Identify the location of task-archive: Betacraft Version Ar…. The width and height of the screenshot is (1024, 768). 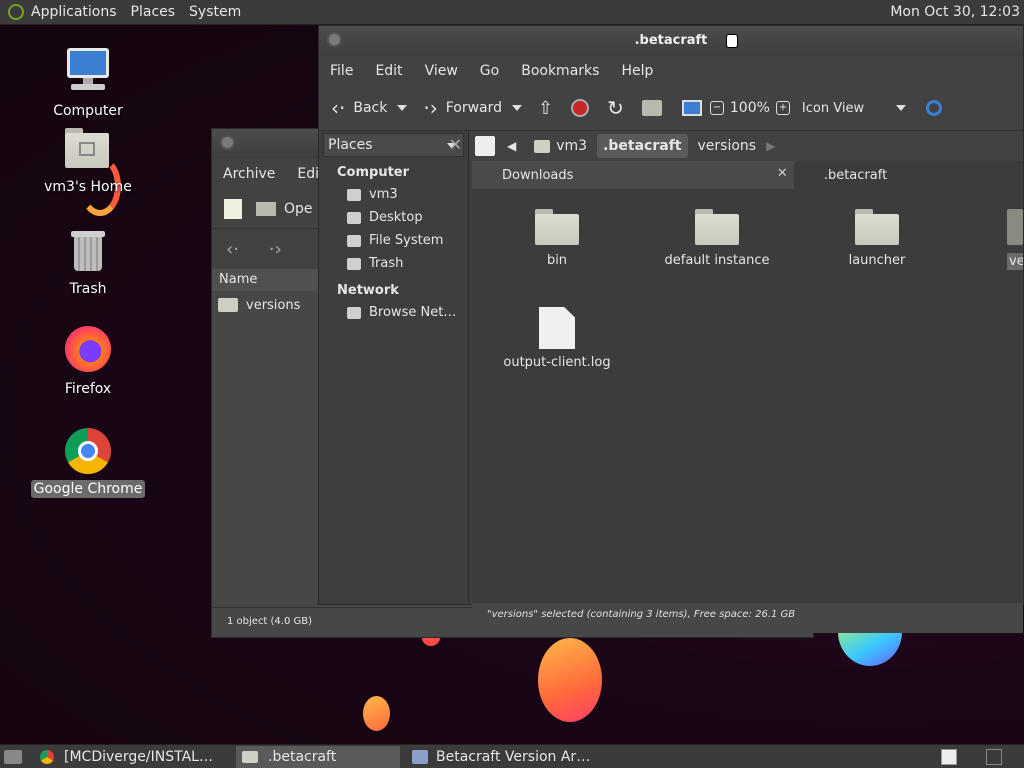
(501, 757).